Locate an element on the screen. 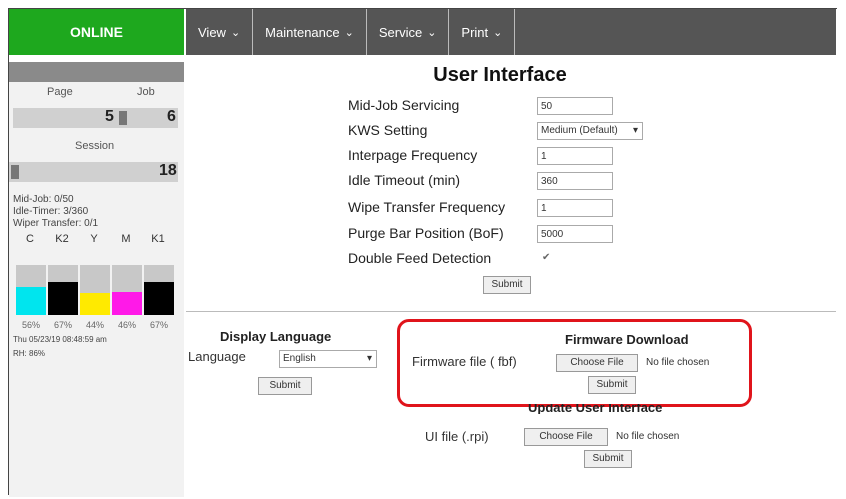 Image resolution: width=846 pixels, height=499 pixels. language-label: Language is located at coordinates (217, 356).